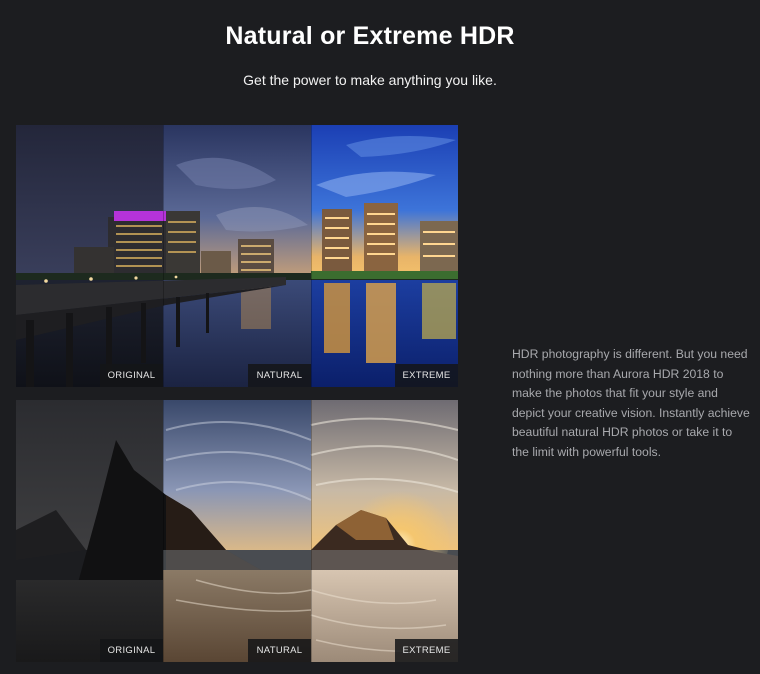 Image resolution: width=760 pixels, height=674 pixels. I want to click on section-title: Natural or Extreme HDR, so click(370, 36).